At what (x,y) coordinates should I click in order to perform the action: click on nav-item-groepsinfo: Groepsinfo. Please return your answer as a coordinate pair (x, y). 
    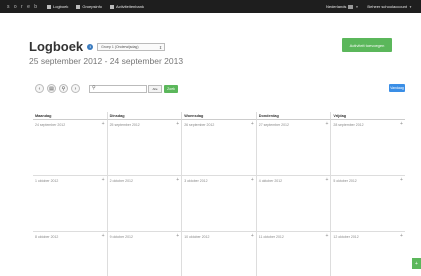
    Looking at the image, I should click on (89, 6).